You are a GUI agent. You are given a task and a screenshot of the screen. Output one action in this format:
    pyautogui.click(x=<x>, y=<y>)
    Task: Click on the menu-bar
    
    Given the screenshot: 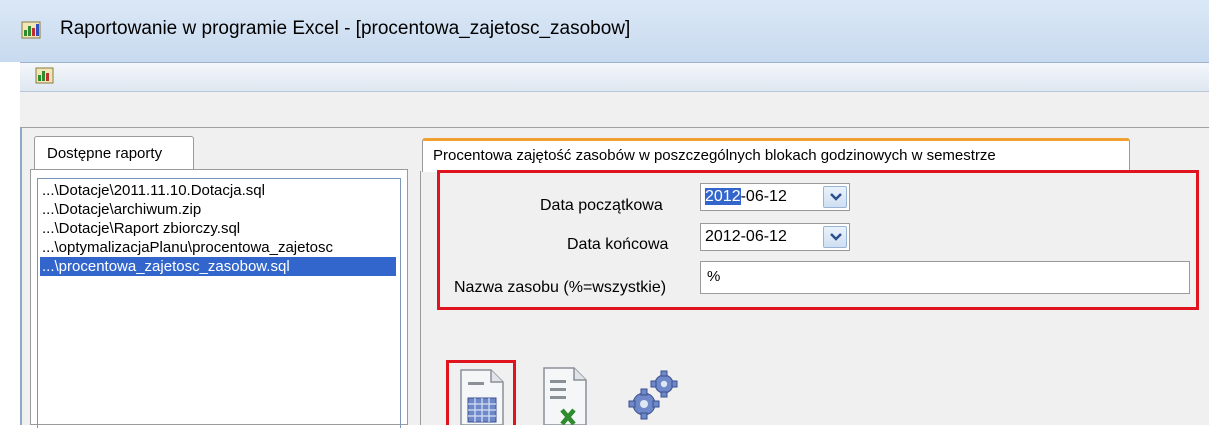 What is the action you would take?
    pyautogui.click(x=614, y=77)
    